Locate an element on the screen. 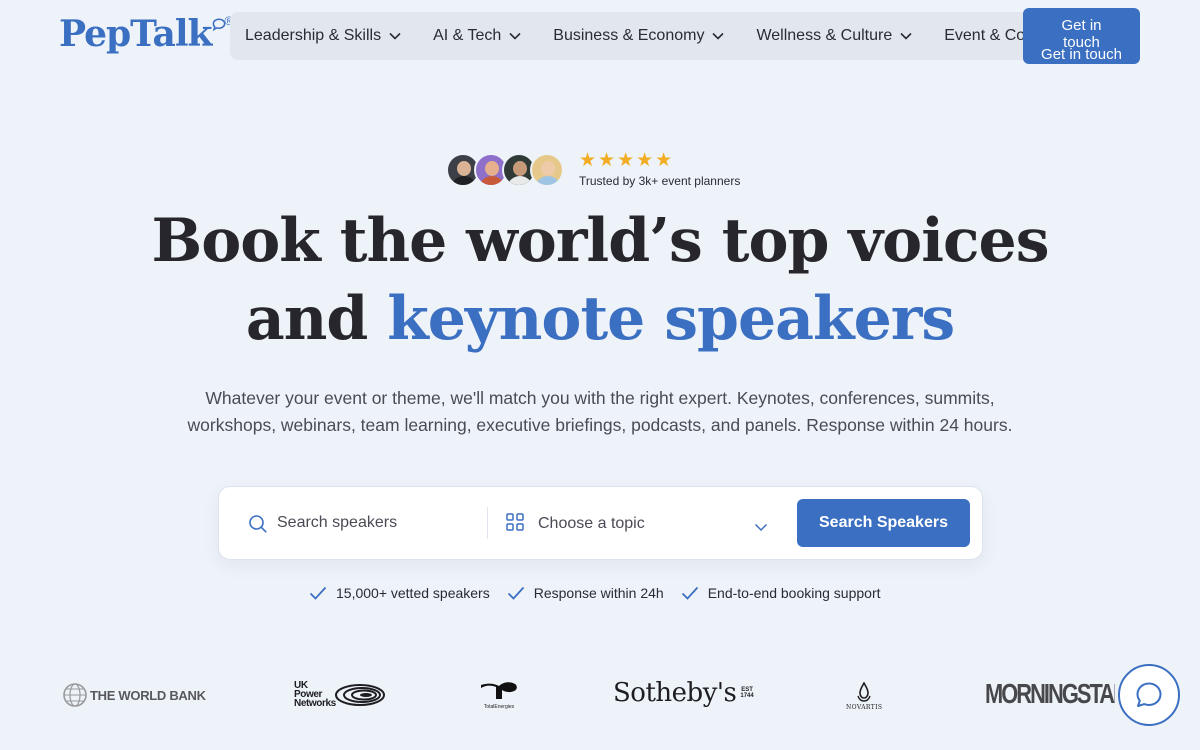 The image size is (1200, 750). morningstar-logo: MORNINGSTAR is located at coordinates (1050, 694).